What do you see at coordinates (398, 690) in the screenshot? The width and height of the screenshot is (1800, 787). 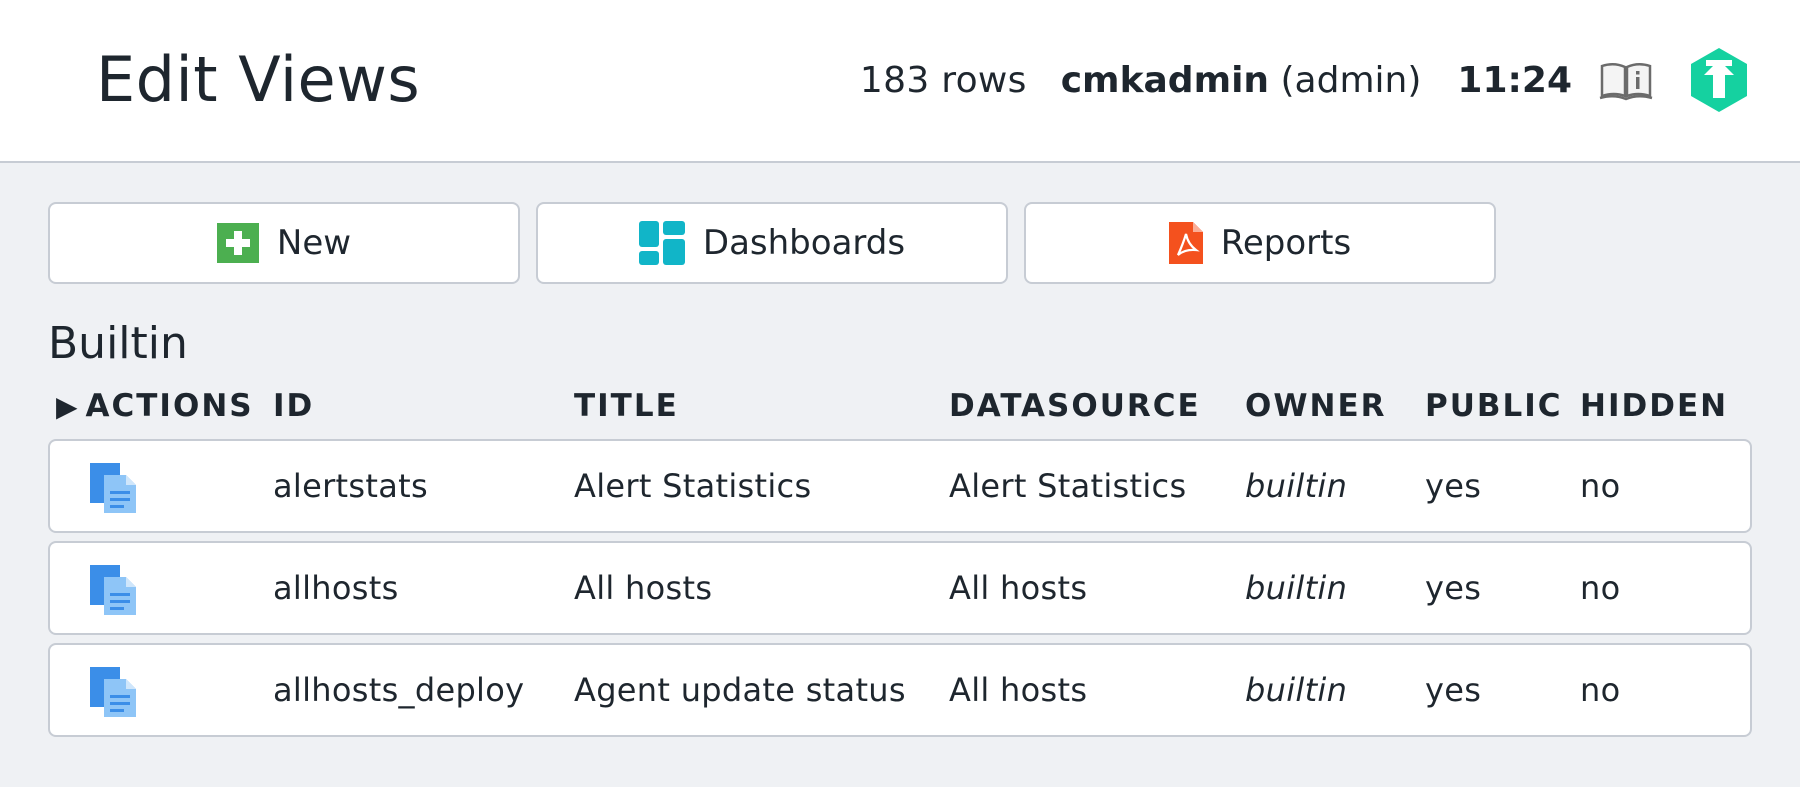 I see `cell-id: allhosts_deploy` at bounding box center [398, 690].